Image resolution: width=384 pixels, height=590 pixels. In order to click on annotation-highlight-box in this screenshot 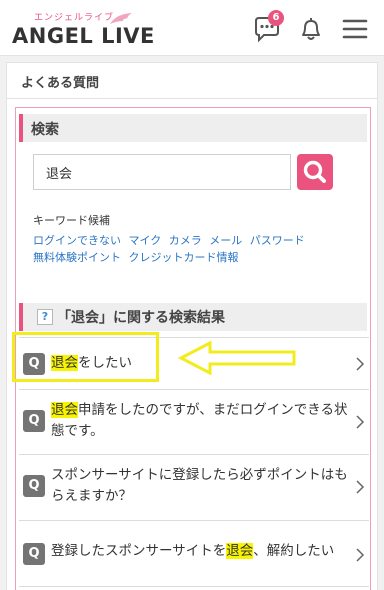, I will do `click(85, 357)`.